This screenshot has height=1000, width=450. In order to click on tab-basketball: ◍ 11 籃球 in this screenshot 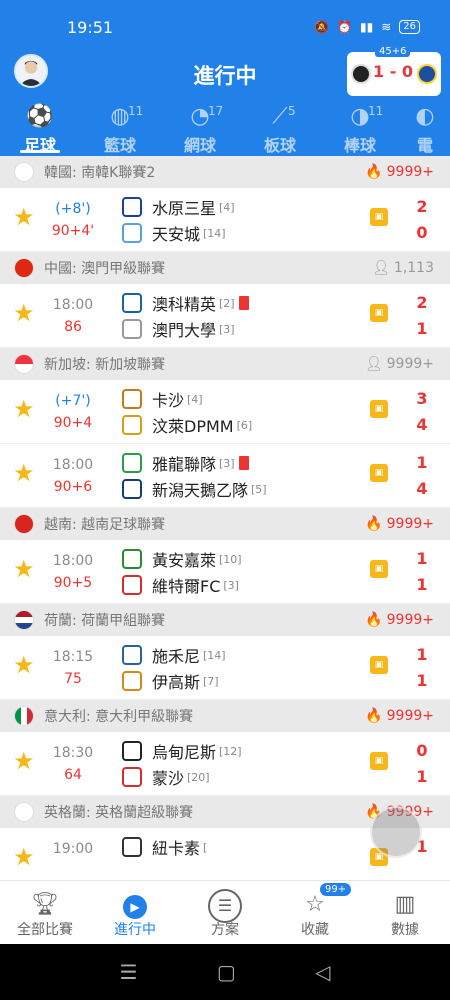, I will do `click(120, 128)`.